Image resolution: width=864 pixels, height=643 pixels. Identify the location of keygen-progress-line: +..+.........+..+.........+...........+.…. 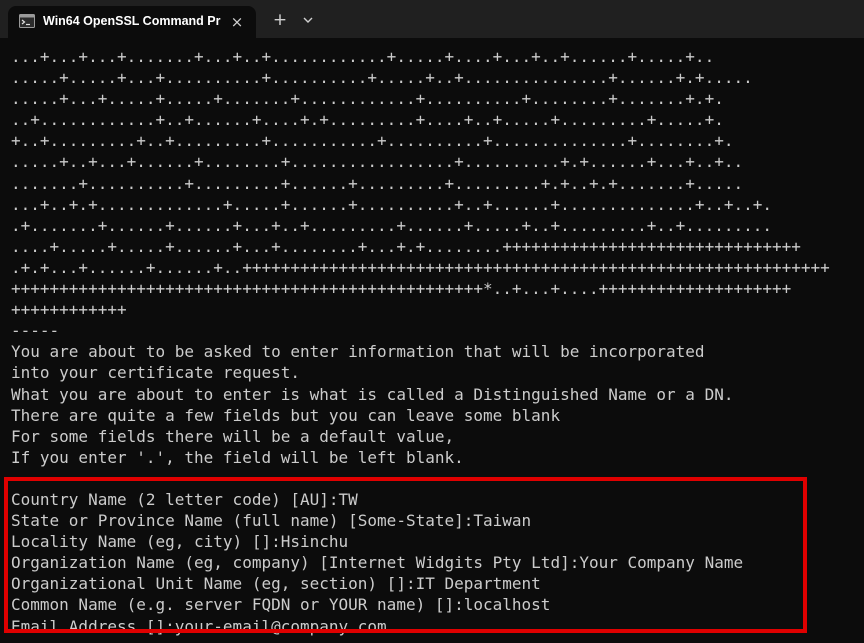
(372, 141).